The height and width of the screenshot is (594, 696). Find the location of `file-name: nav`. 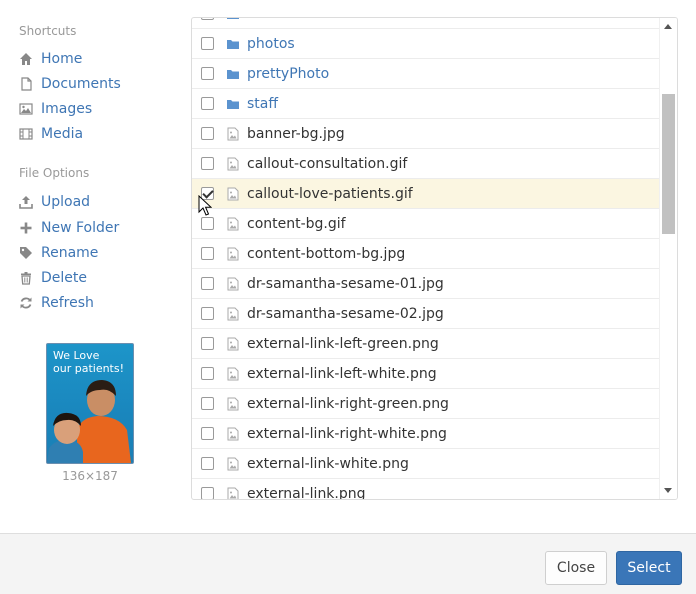

file-name: nav is located at coordinates (260, 20).